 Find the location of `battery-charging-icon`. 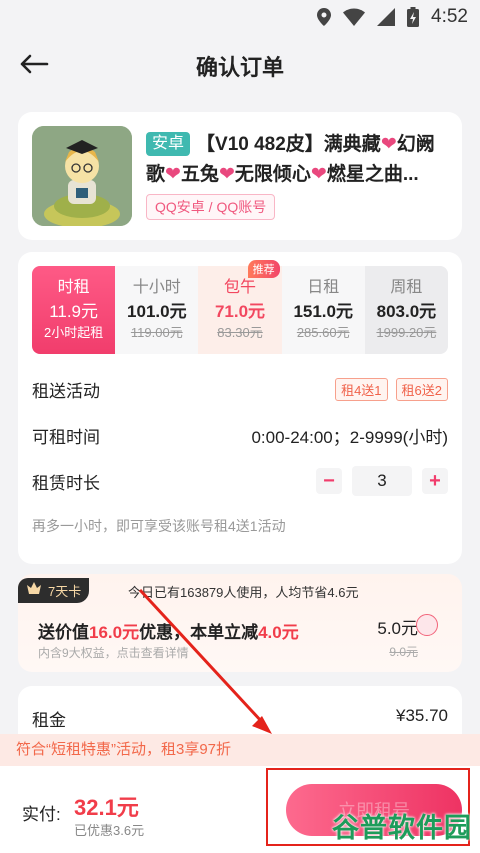

battery-charging-icon is located at coordinates (413, 17).